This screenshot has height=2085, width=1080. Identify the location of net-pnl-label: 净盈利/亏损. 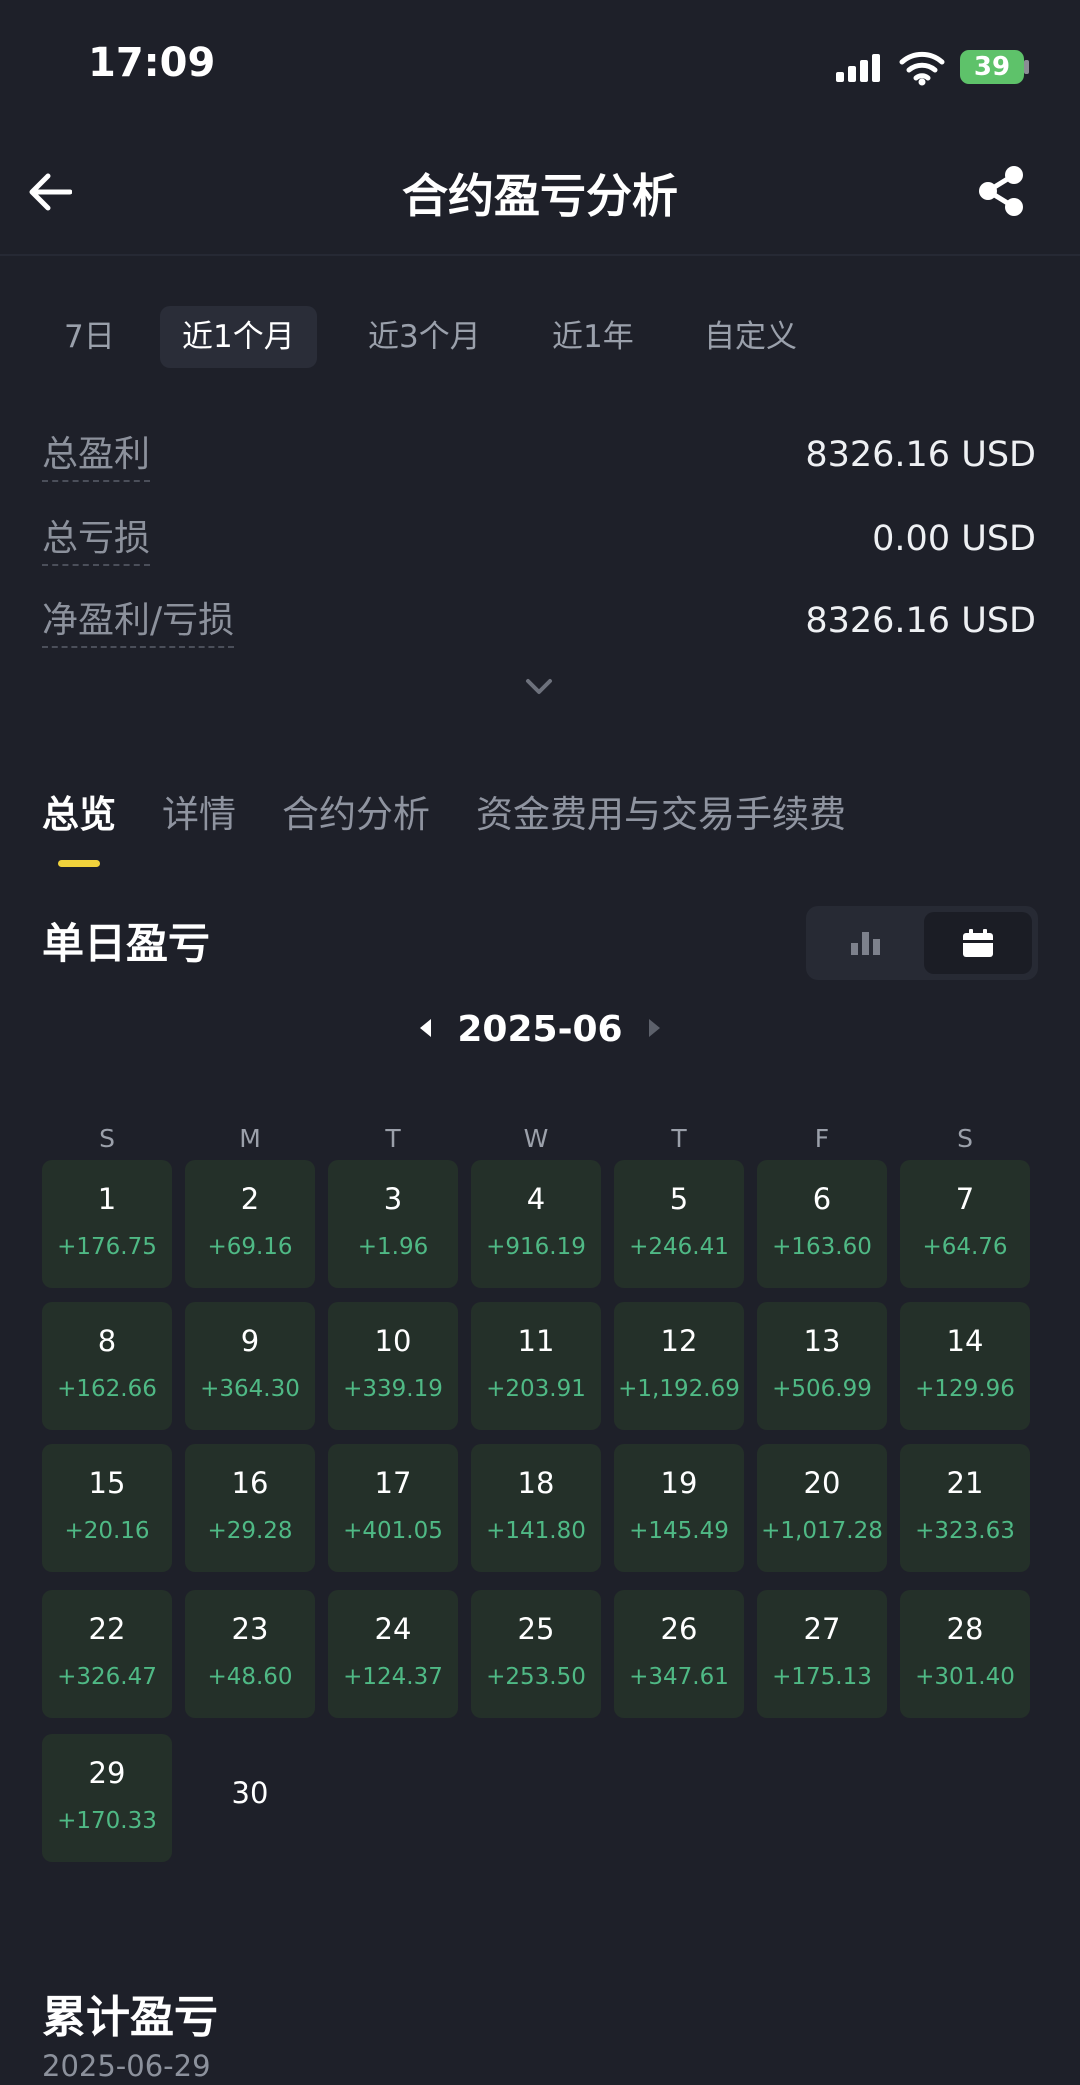
(138, 623).